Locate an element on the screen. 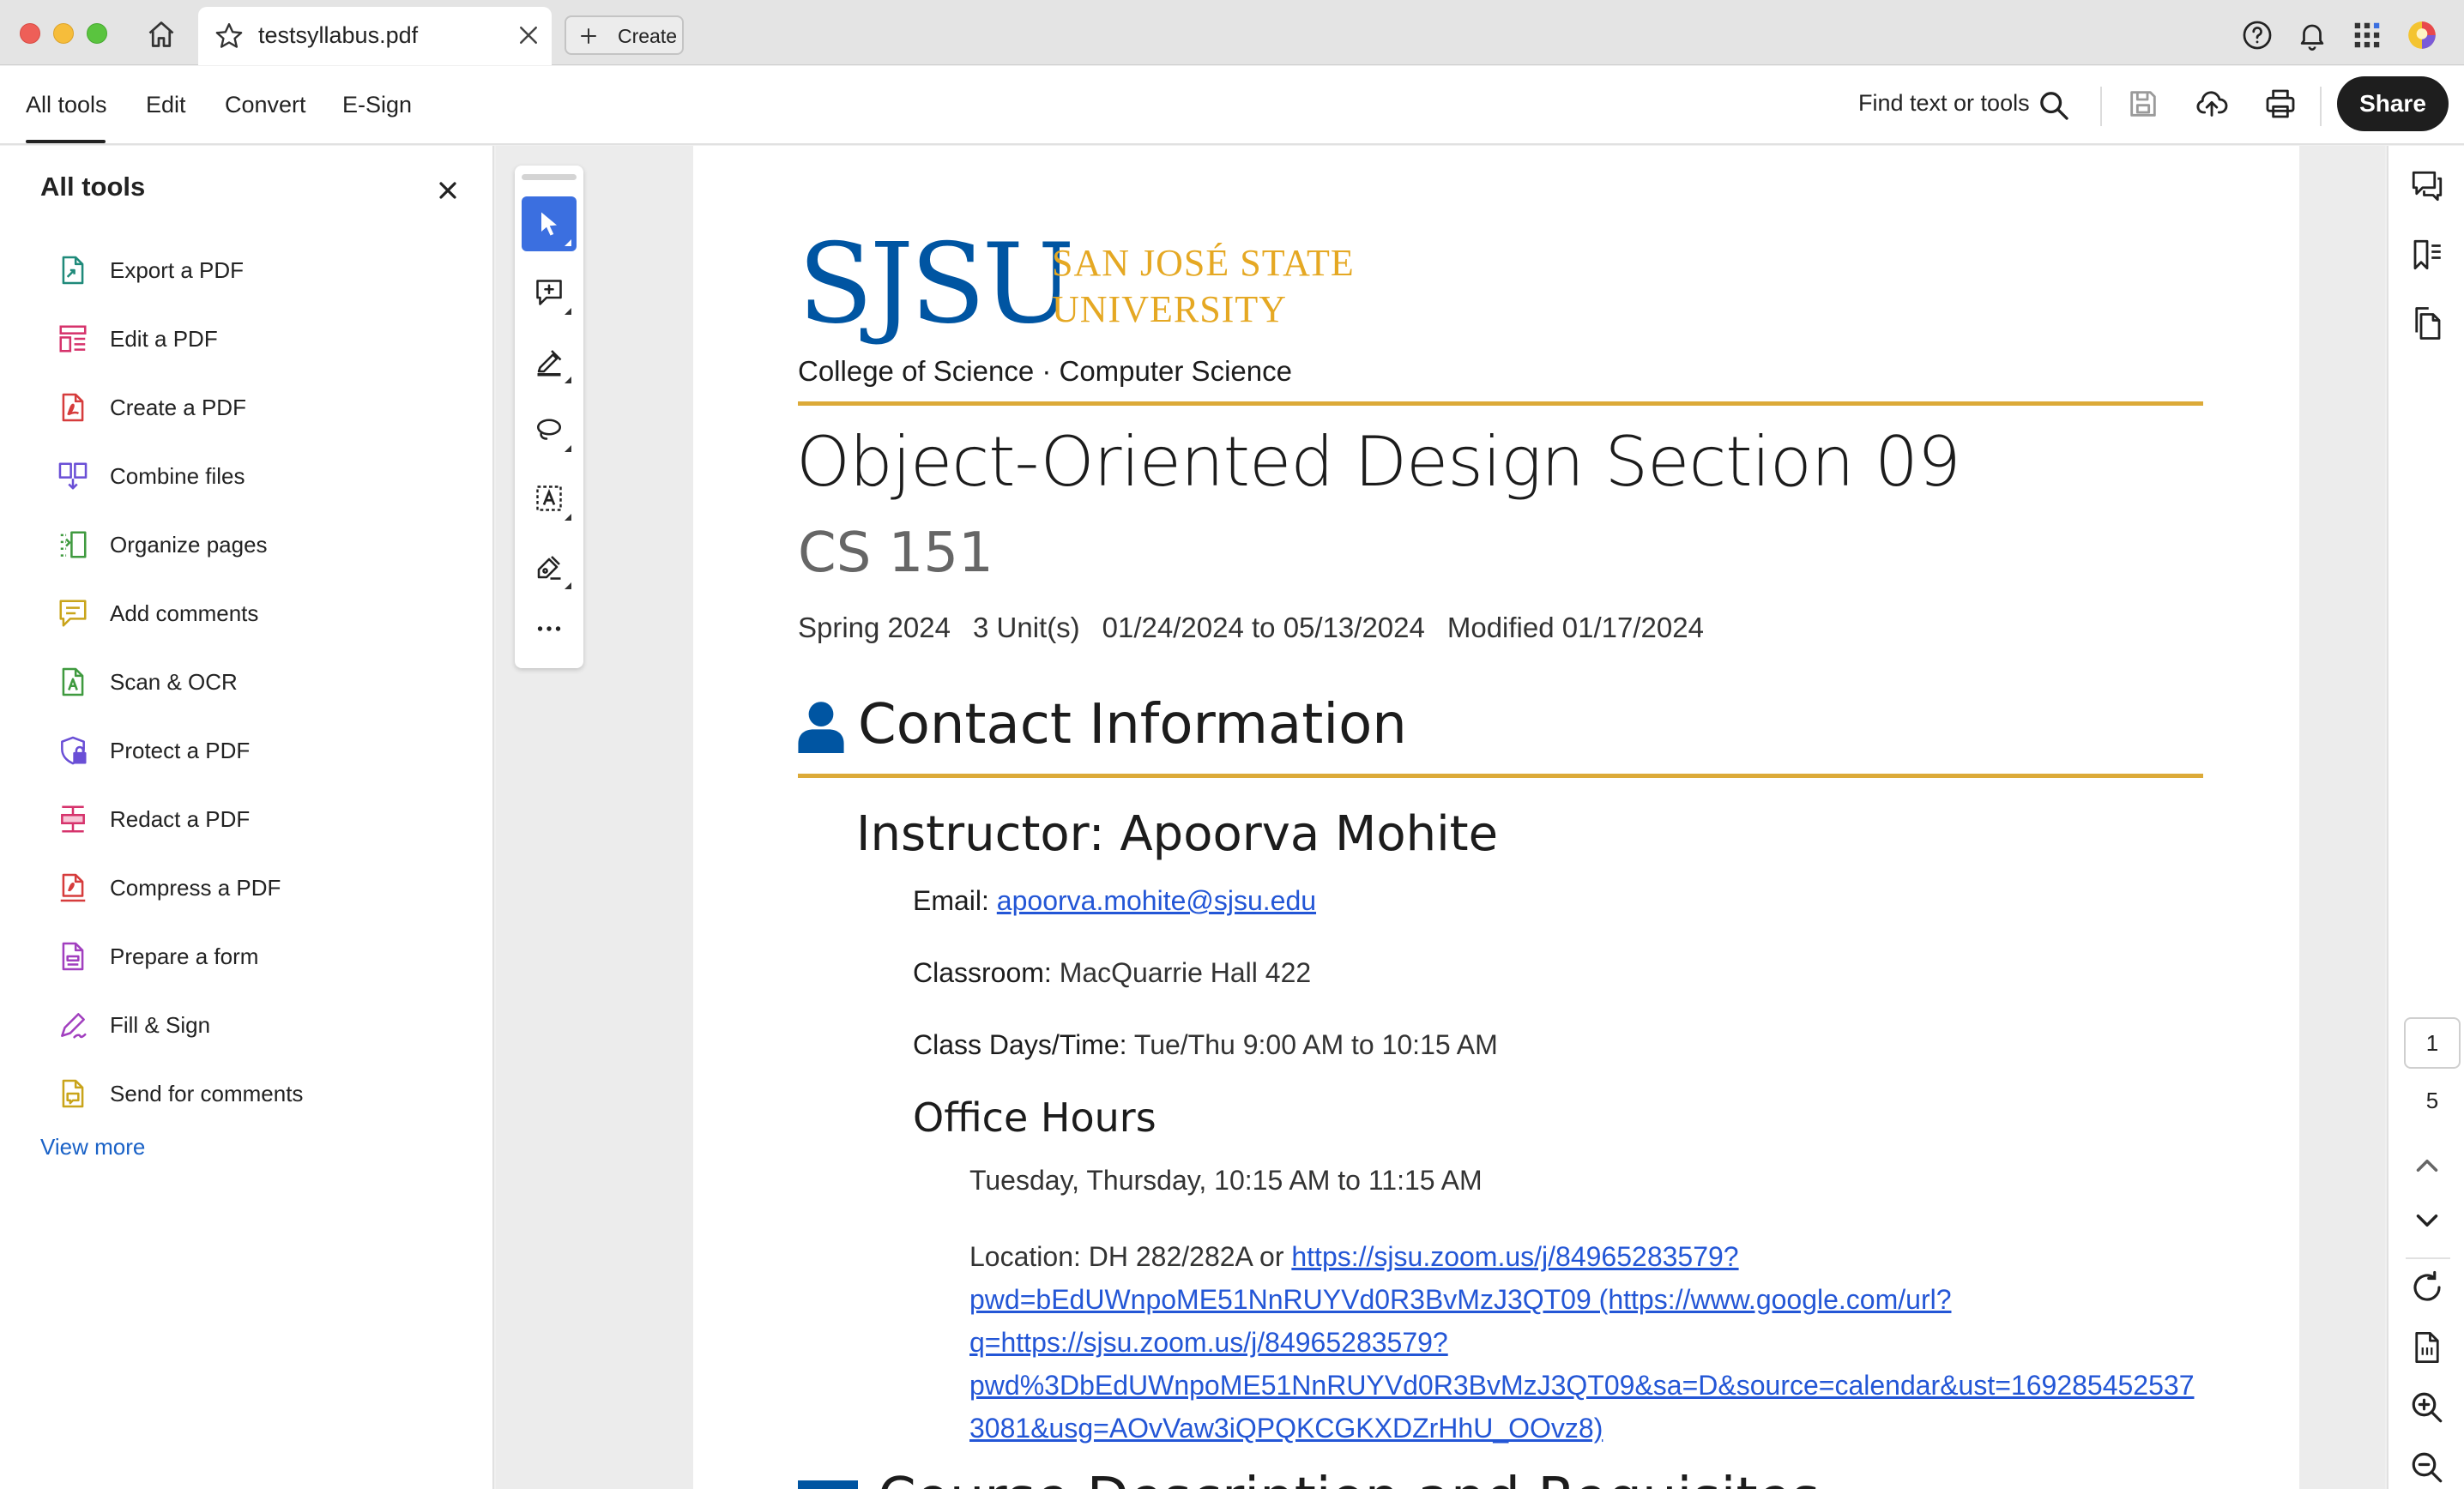  tool-send-for-comments: Send for comments is located at coordinates (262, 1092).